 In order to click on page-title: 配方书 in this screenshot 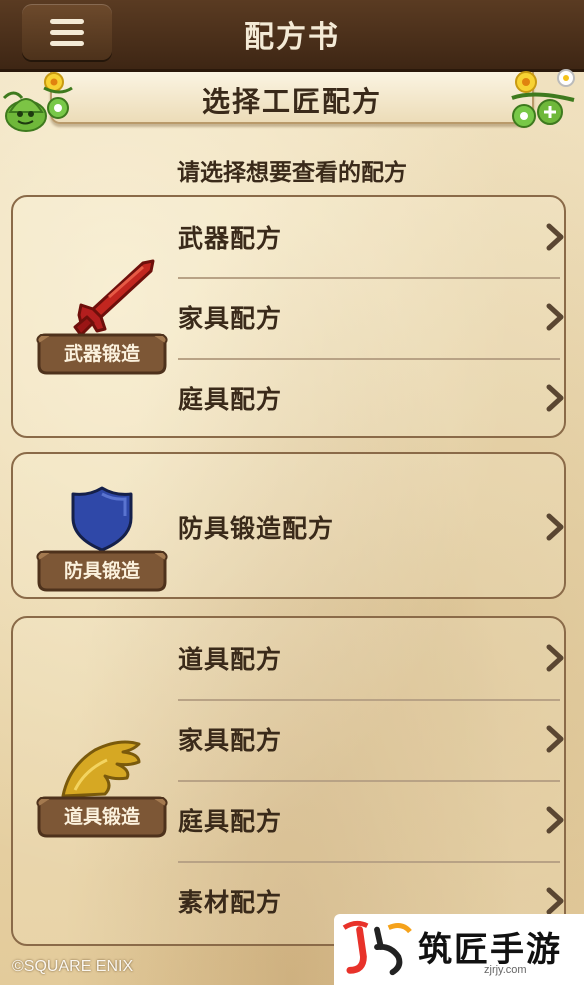, I will do `click(292, 37)`.